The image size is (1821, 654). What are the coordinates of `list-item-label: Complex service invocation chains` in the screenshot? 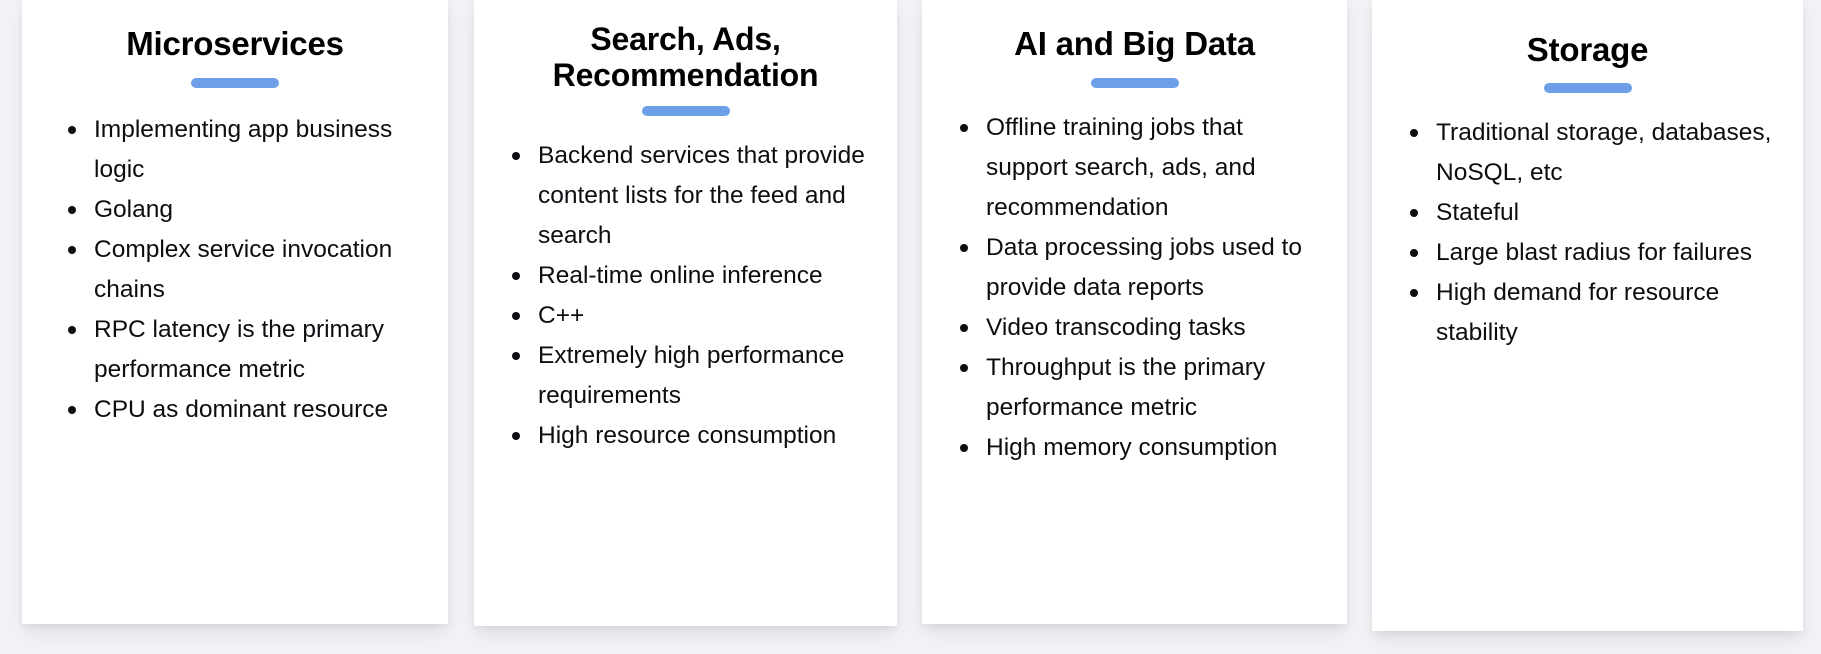 It's located at (243, 269).